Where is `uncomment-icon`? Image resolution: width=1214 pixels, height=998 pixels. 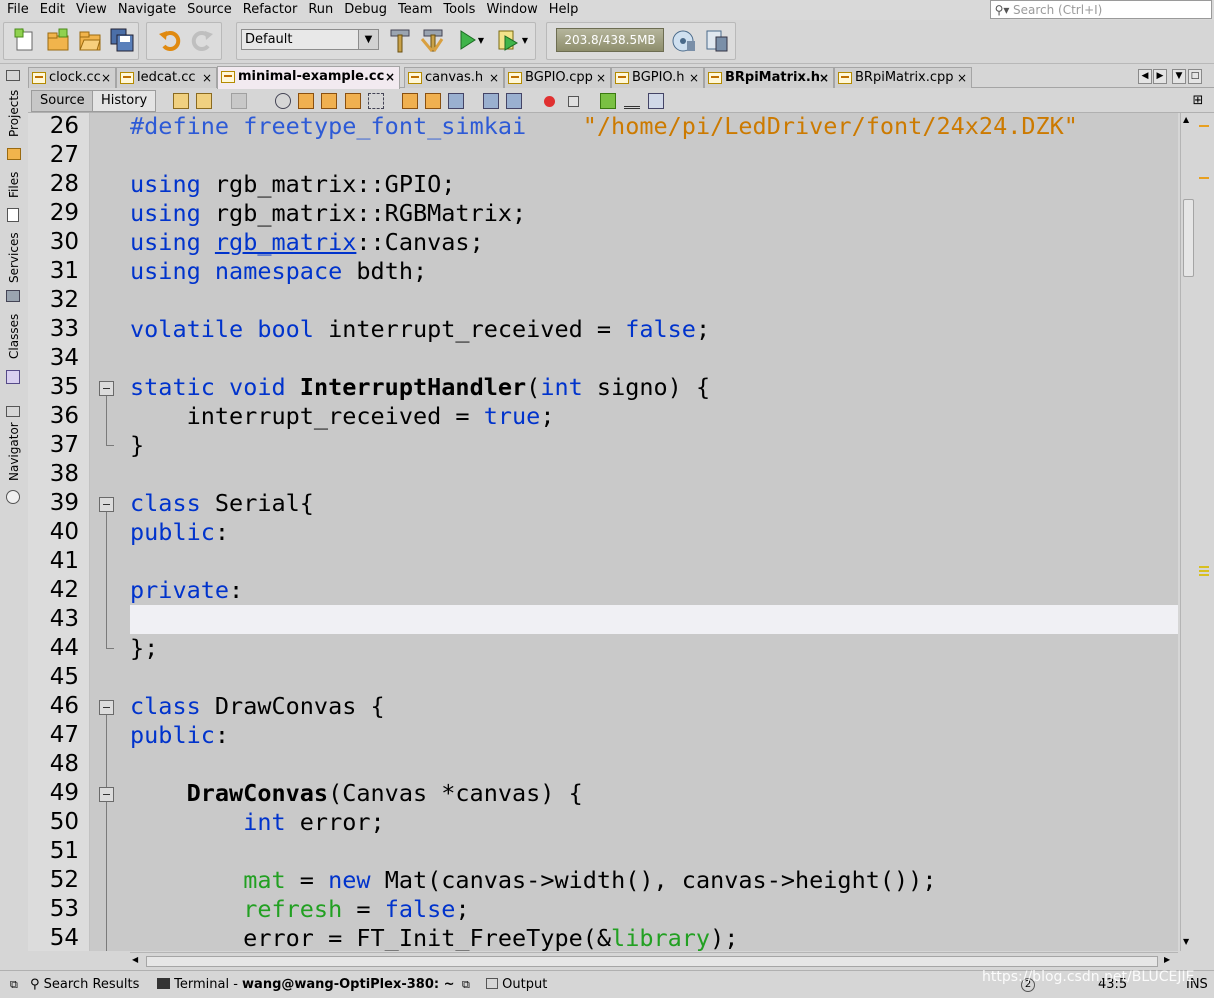
uncomment-icon is located at coordinates (632, 101).